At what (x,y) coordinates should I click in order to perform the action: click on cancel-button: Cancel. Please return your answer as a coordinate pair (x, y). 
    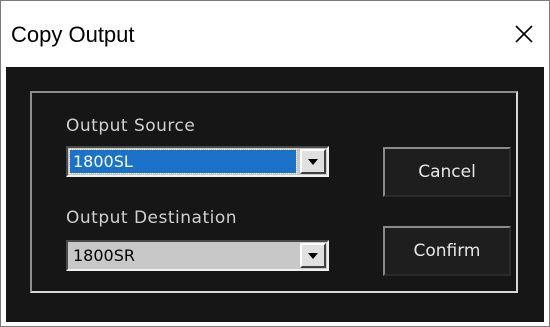
    Looking at the image, I should click on (447, 172).